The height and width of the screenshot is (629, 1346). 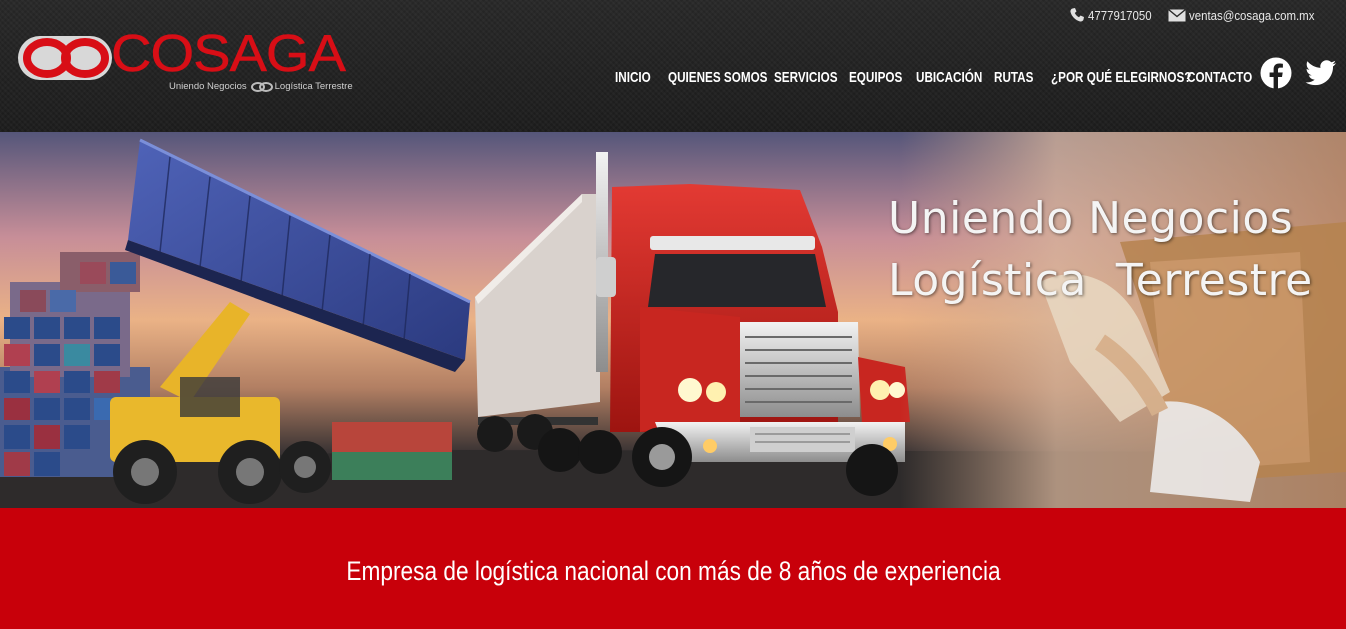 I want to click on nav-link-equipos: EQUIPOS, so click(x=875, y=77).